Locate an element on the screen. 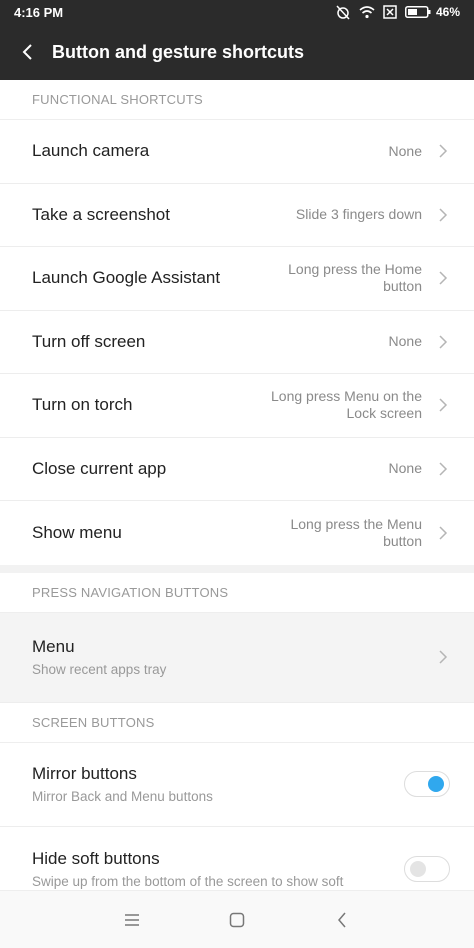 The width and height of the screenshot is (474, 948). shortcut-take-screenshot: Take a screenshot Slide 3 fingers down is located at coordinates (237, 215).